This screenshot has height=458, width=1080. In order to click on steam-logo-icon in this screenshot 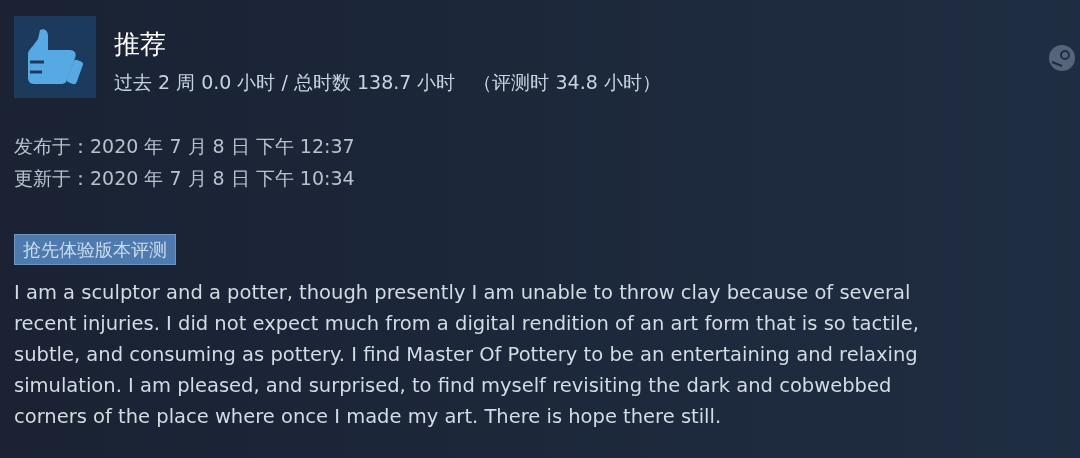, I will do `click(1062, 58)`.